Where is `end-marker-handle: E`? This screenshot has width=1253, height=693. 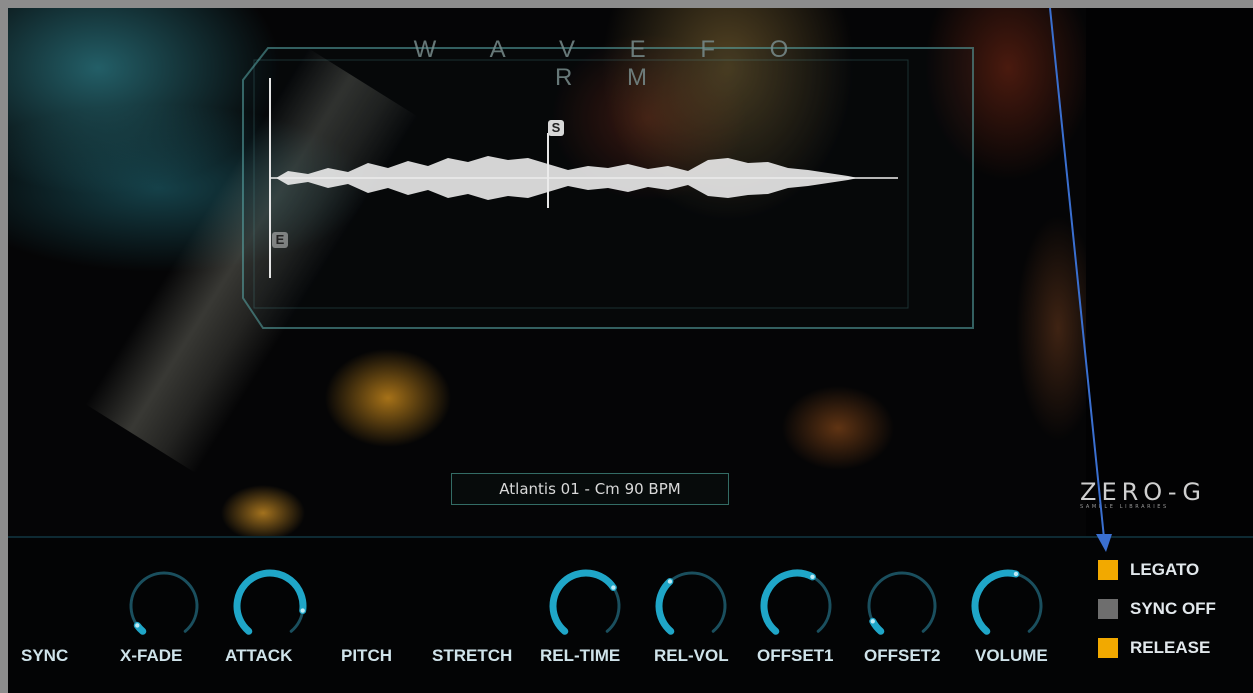 end-marker-handle: E is located at coordinates (280, 240).